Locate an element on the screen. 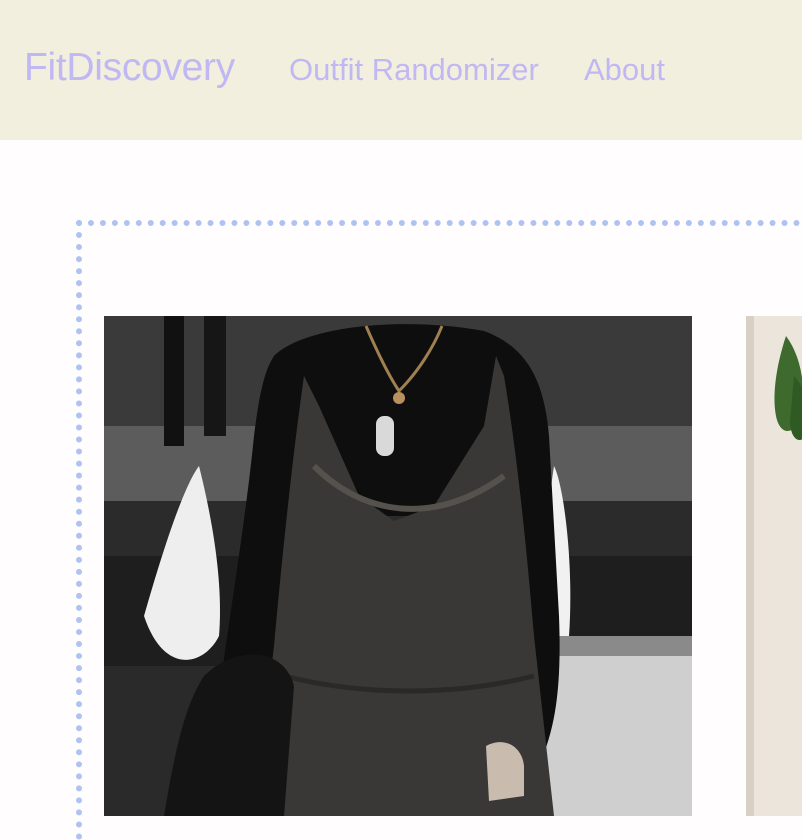 Image resolution: width=802 pixels, height=840 pixels. outfit-photo-image-next is located at coordinates (774, 566).